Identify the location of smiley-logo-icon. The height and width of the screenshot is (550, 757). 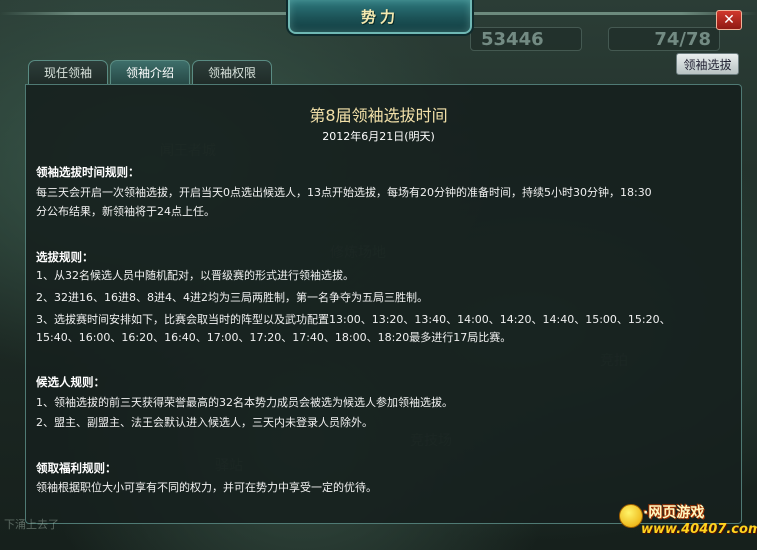
(631, 516).